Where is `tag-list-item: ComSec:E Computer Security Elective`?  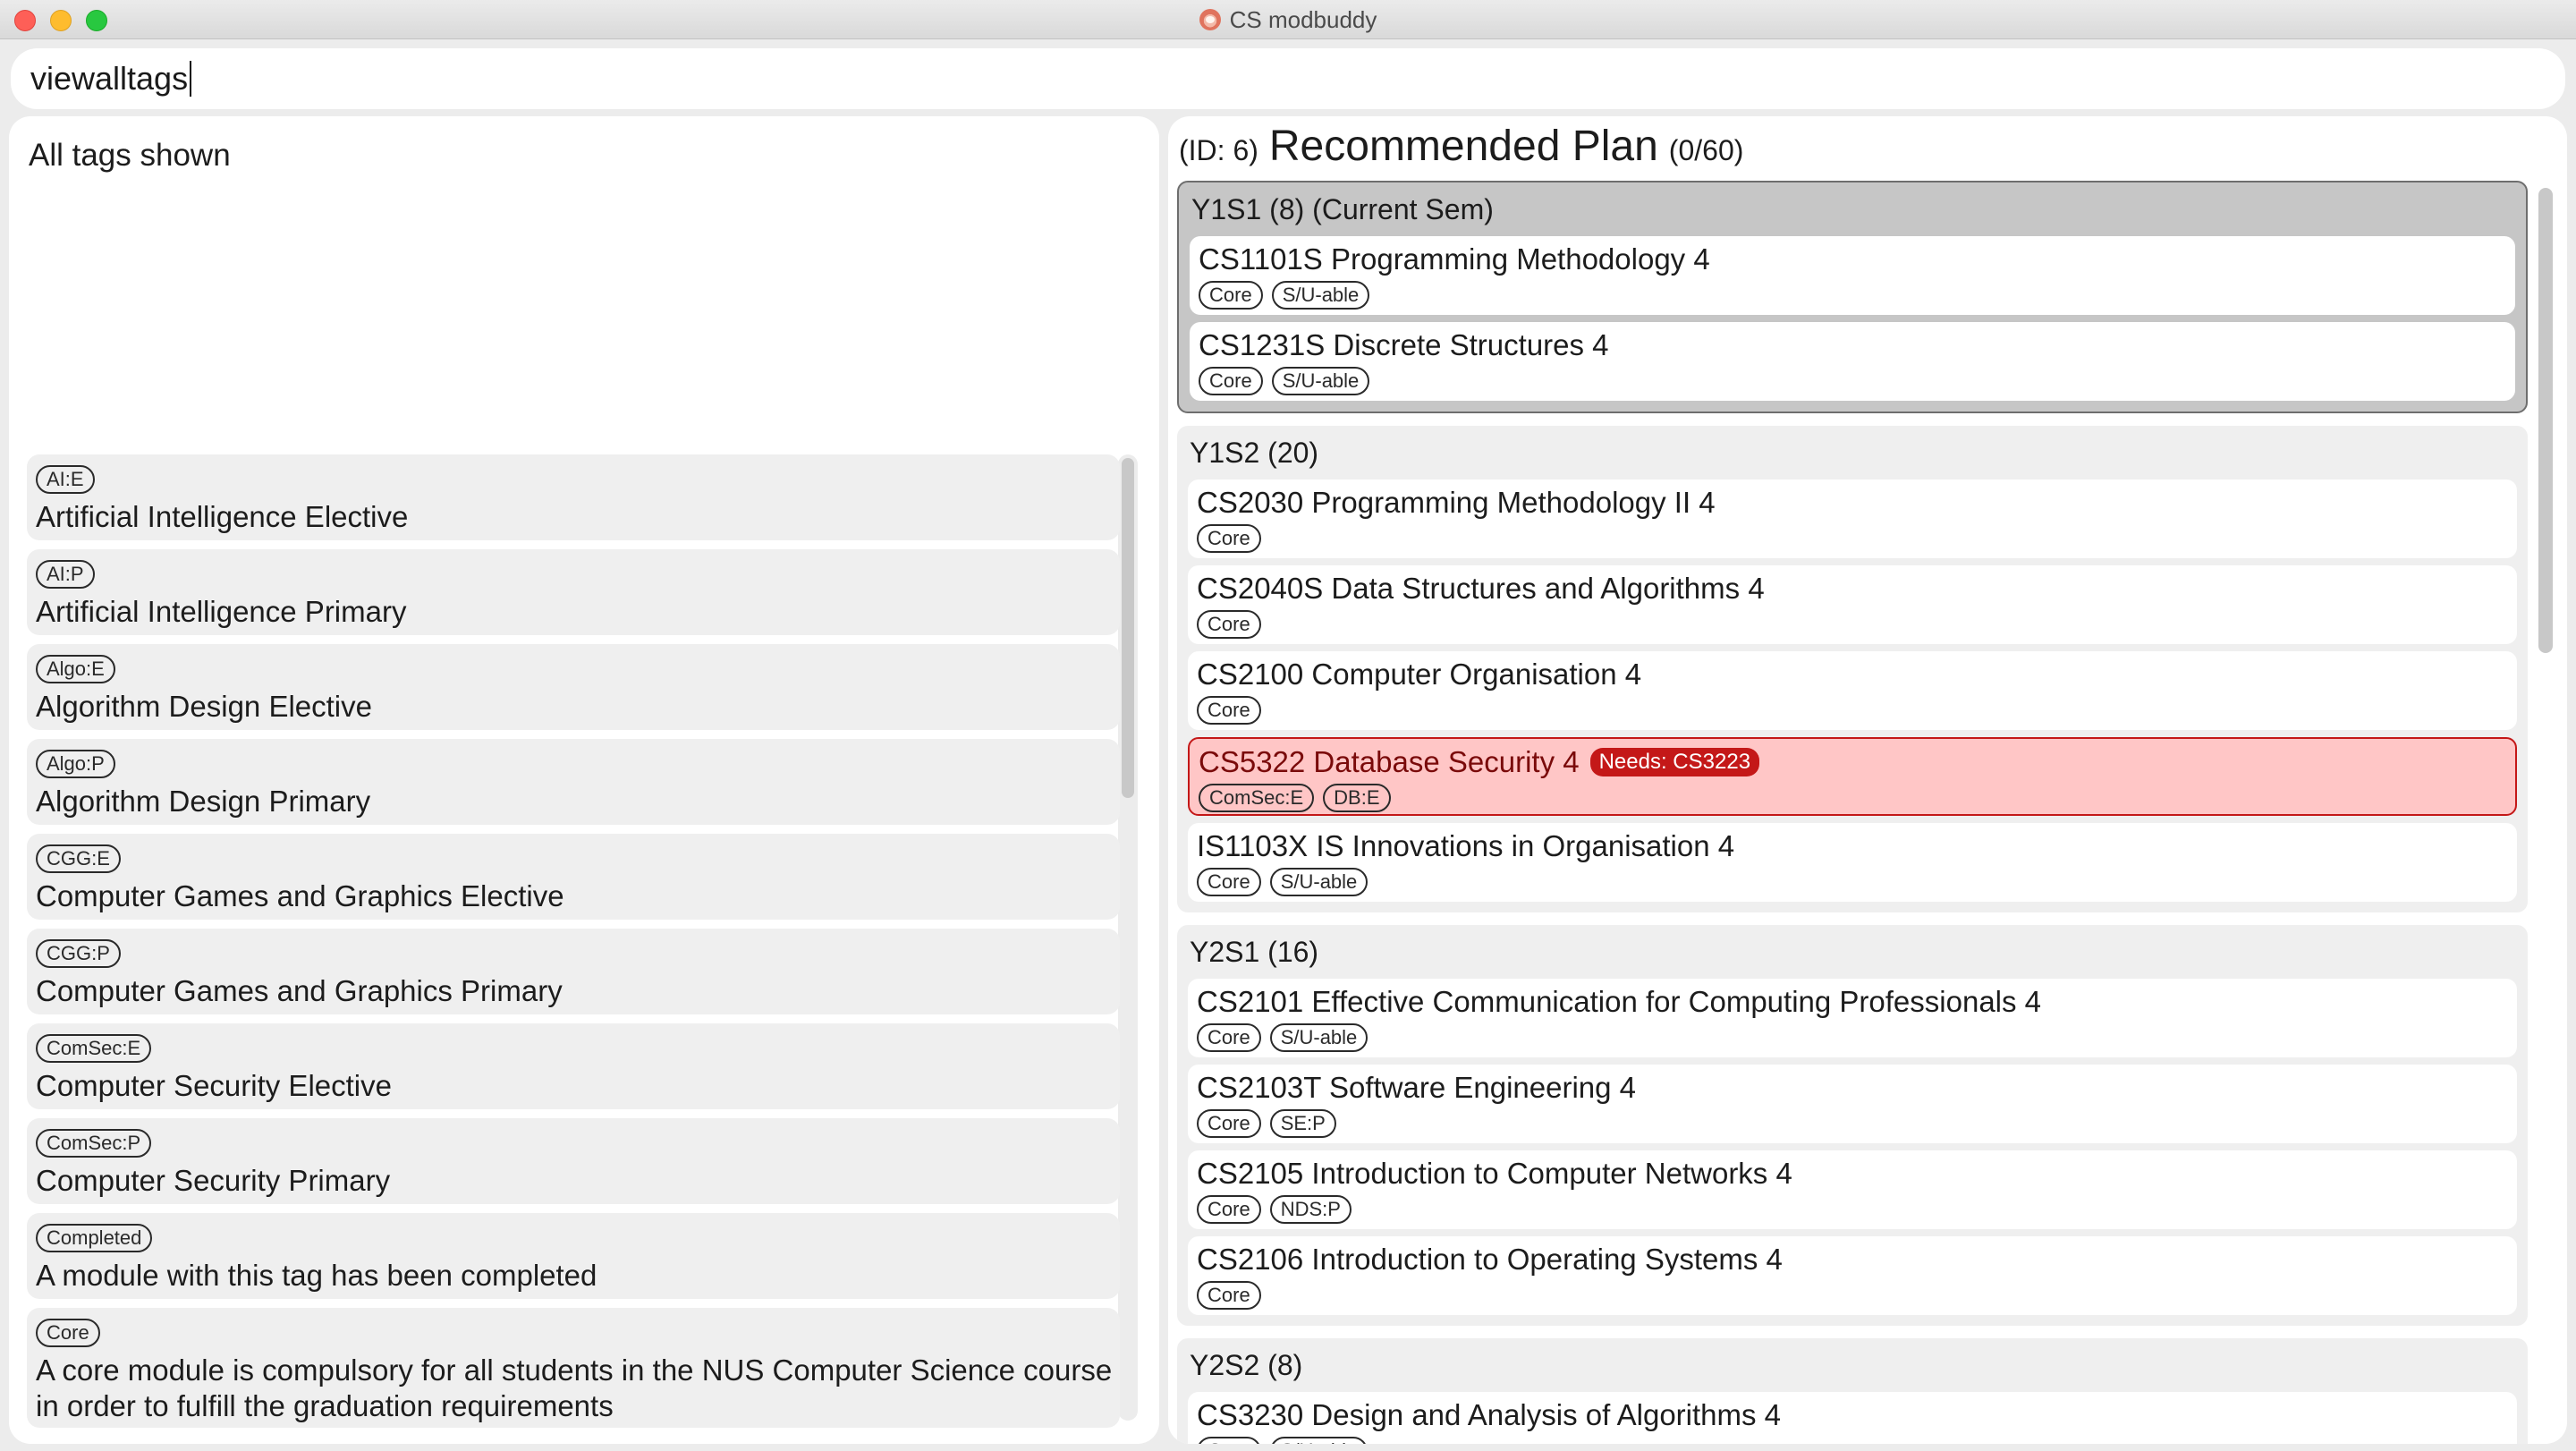 tag-list-item: ComSec:E Computer Security Elective is located at coordinates (573, 1066).